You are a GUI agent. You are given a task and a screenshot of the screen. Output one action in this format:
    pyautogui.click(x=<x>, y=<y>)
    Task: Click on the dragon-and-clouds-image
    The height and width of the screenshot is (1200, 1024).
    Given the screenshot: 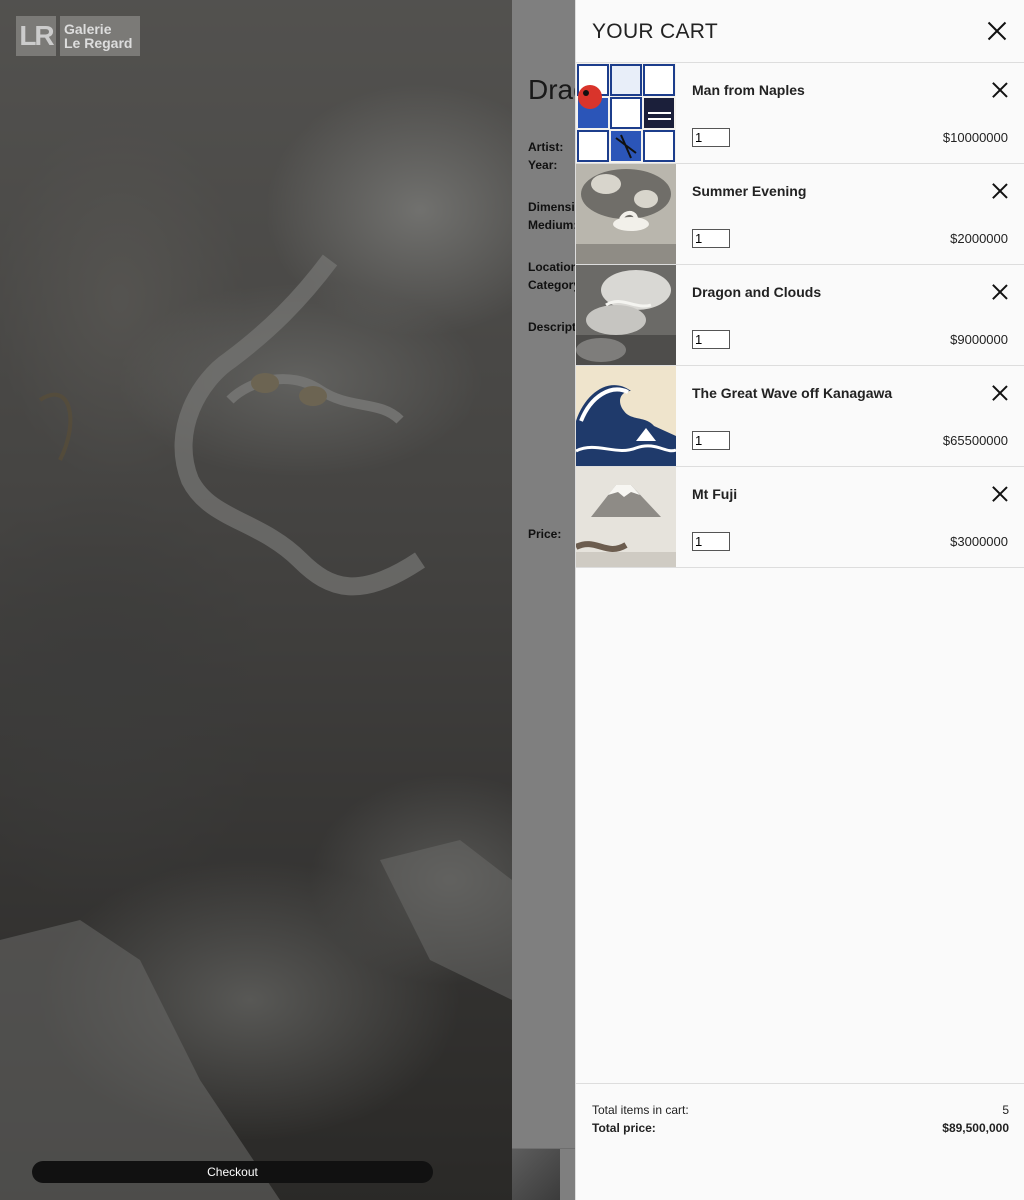 What is the action you would take?
    pyautogui.click(x=626, y=315)
    